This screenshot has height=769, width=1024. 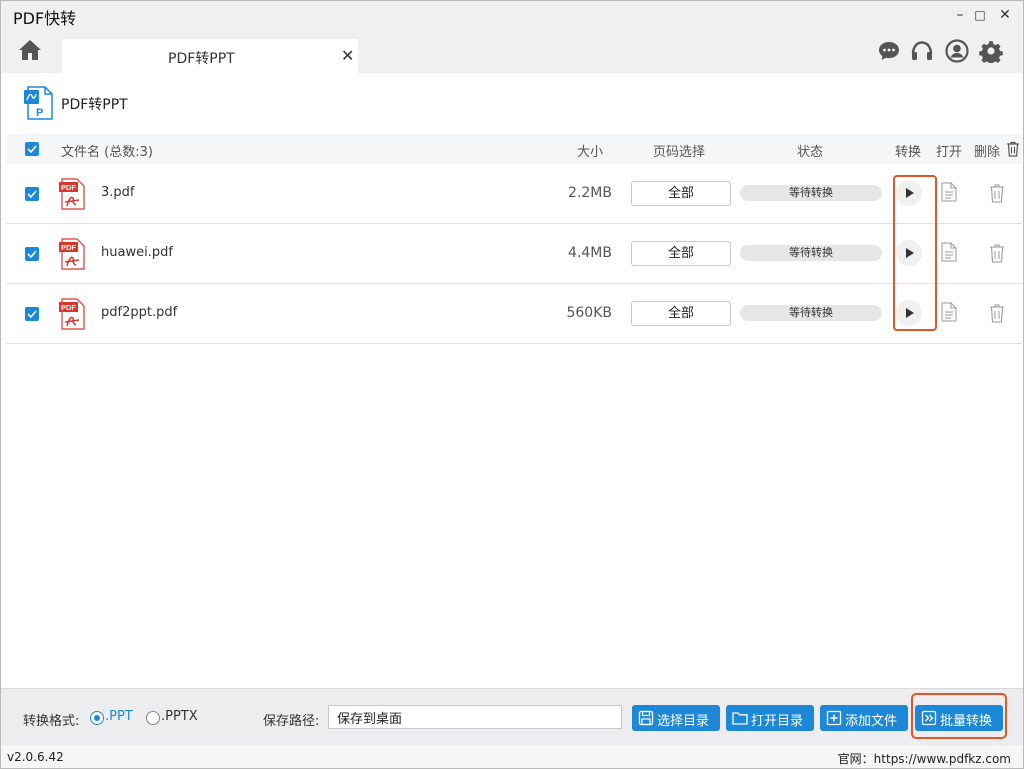 What do you see at coordinates (514, 194) in the screenshot?
I see `table-row: PDF 3.pdf 2.2MB 全部 等待转换` at bounding box center [514, 194].